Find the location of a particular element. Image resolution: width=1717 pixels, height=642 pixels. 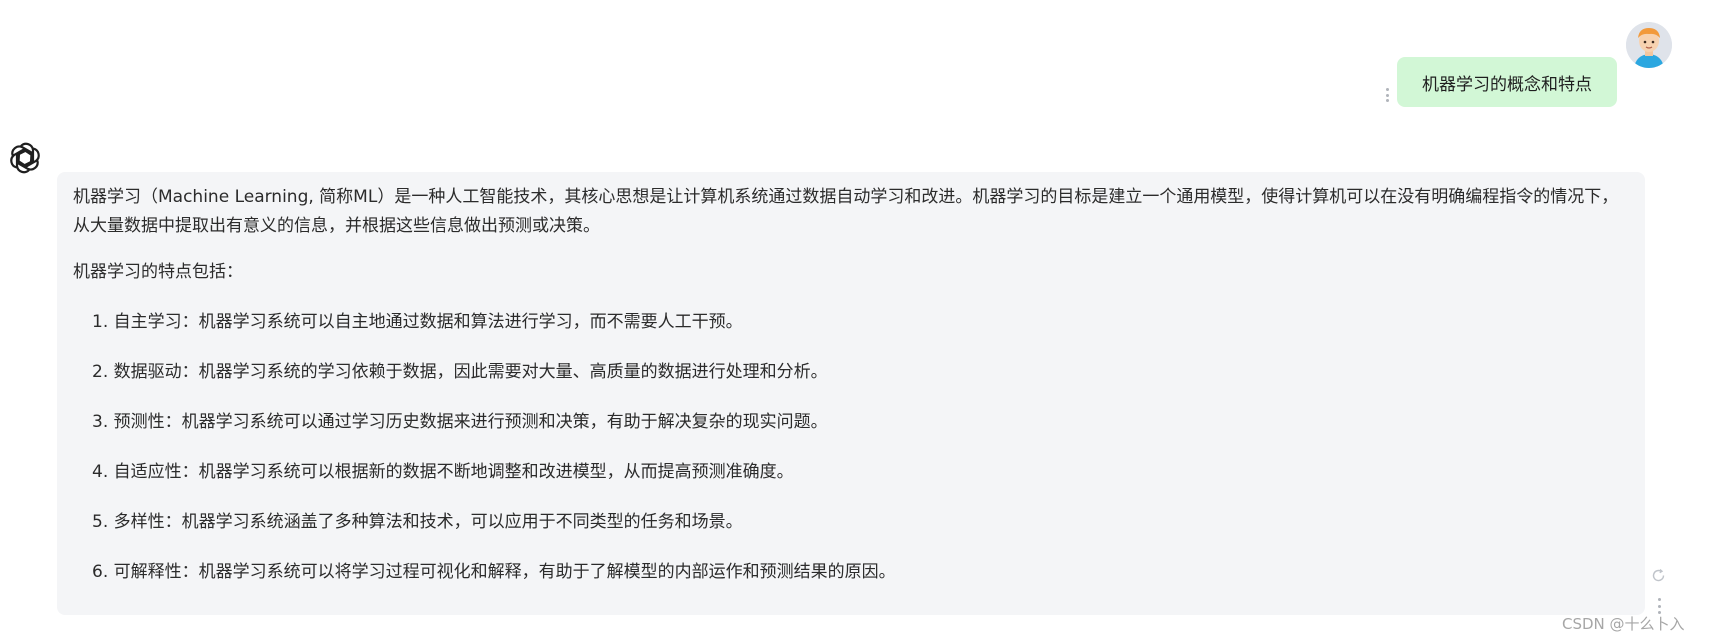

user-avatar is located at coordinates (1649, 45).